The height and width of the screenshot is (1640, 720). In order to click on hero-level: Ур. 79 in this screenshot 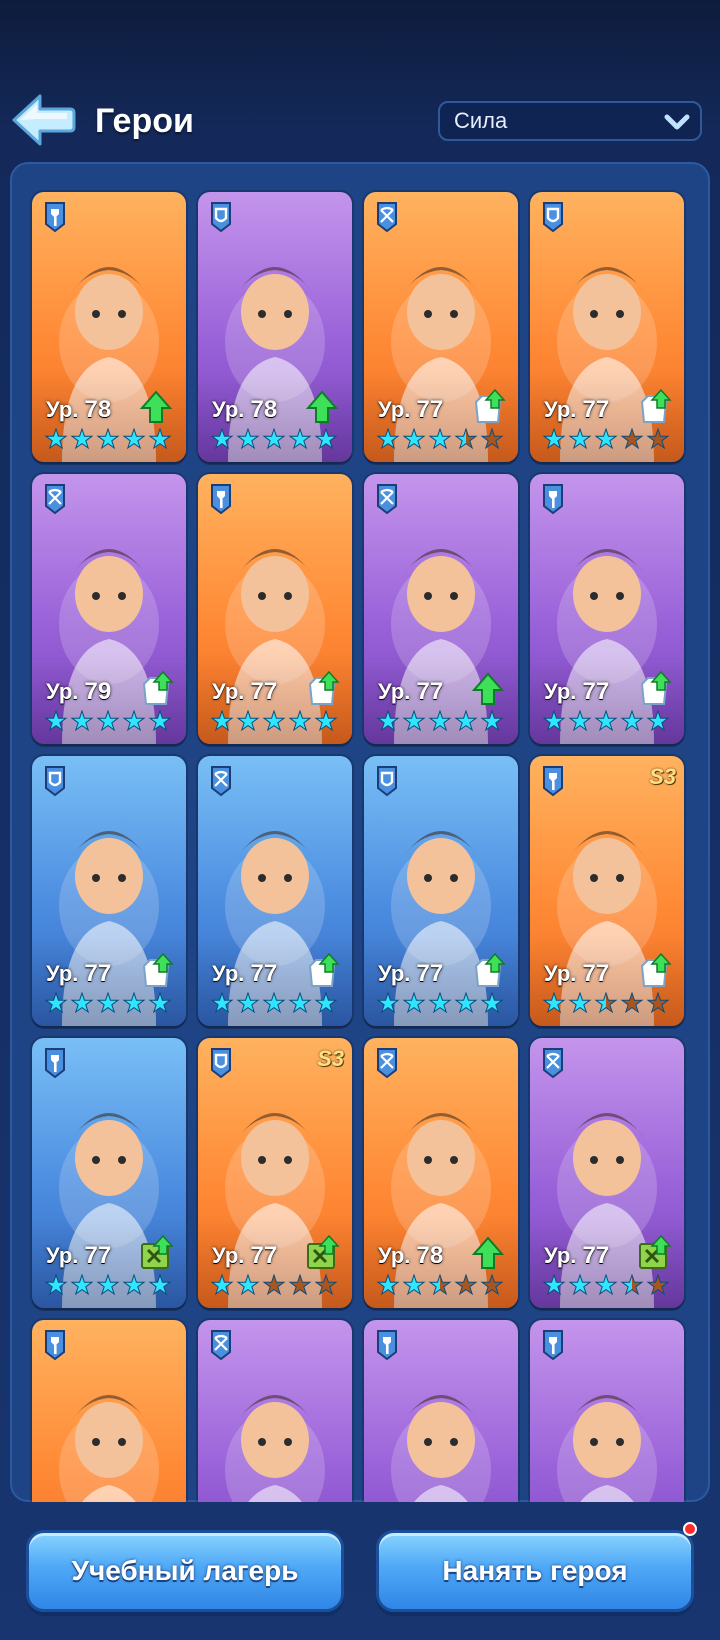, I will do `click(78, 692)`.